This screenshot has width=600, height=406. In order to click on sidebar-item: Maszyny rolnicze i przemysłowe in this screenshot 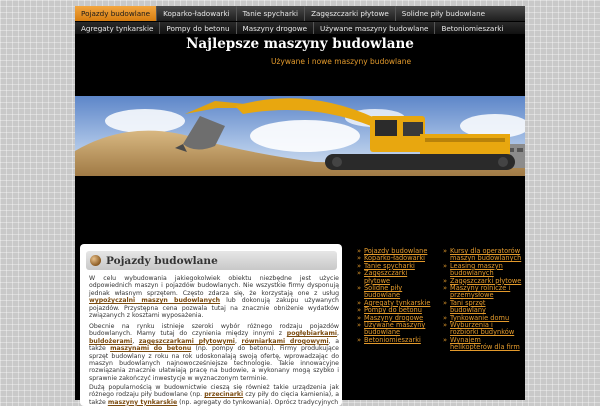, I will do `click(483, 292)`.